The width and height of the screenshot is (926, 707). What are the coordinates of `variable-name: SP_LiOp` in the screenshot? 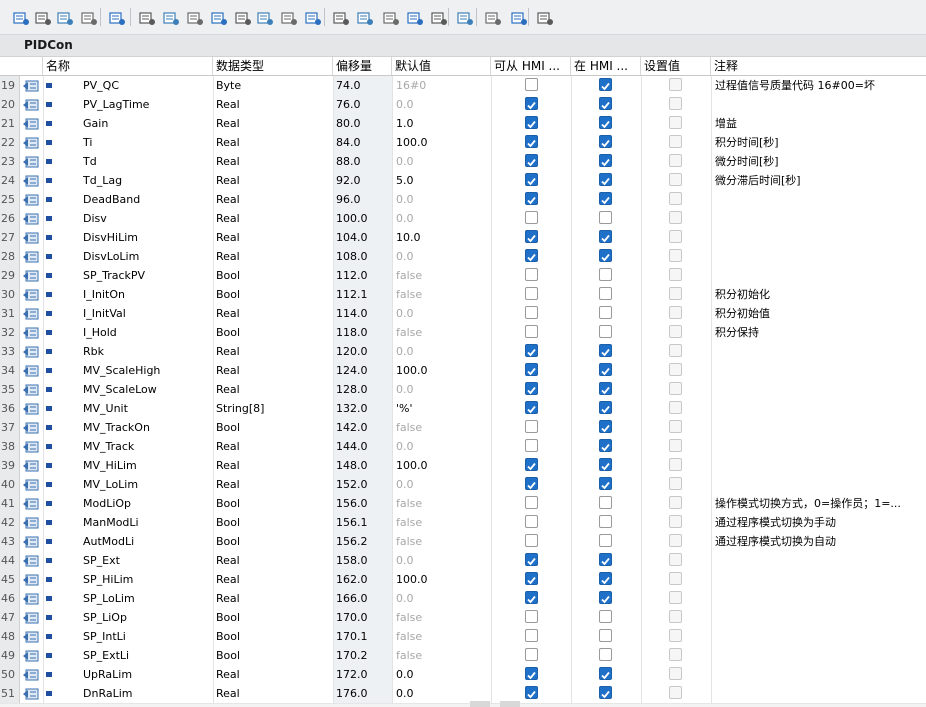 It's located at (147, 617).